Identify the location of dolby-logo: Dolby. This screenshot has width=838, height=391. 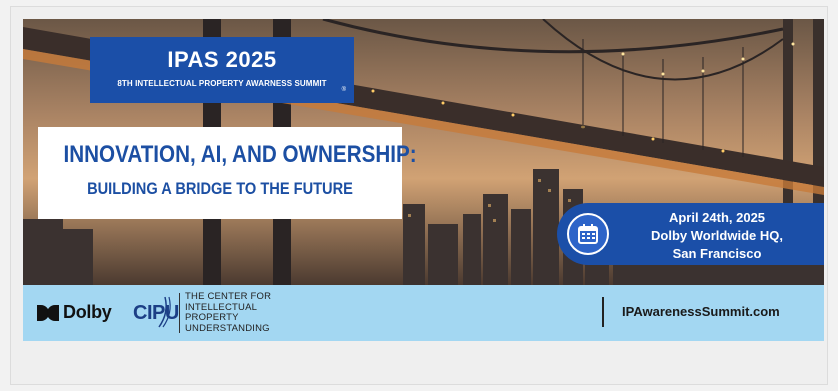
(74, 312).